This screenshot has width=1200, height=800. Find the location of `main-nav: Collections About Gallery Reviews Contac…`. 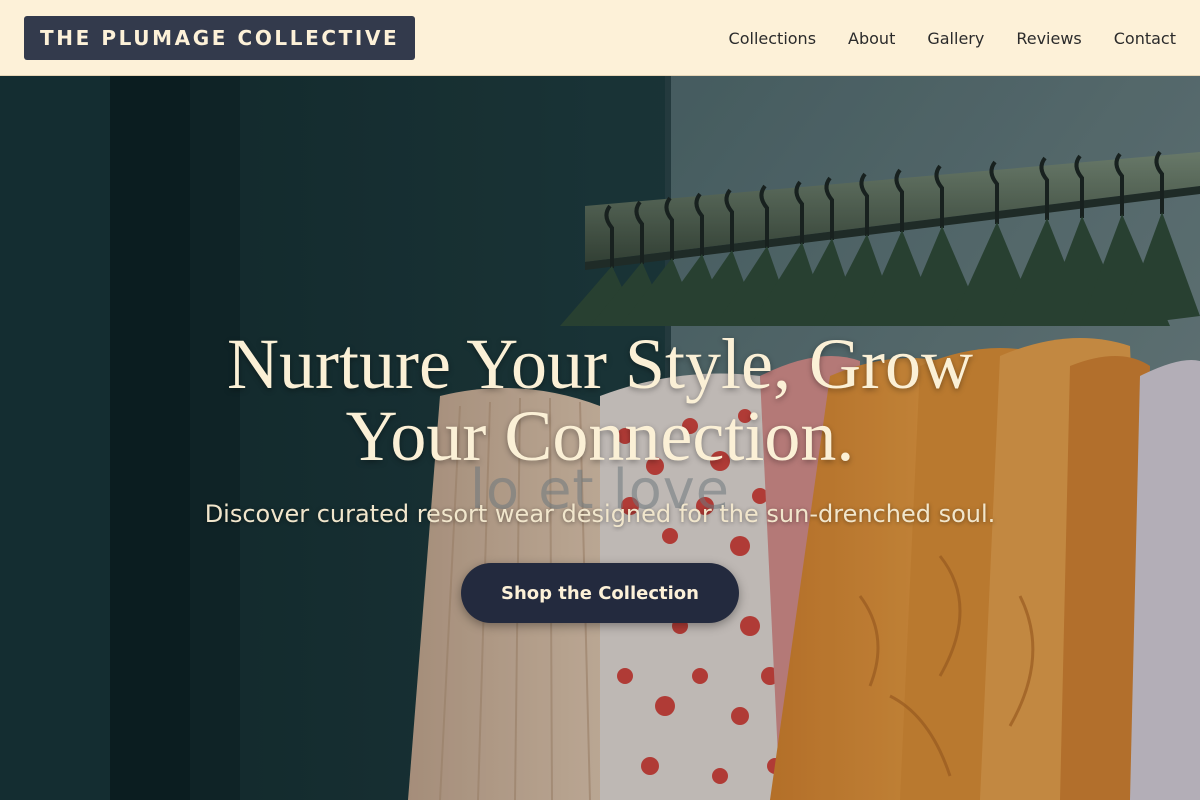

main-nav: Collections About Gallery Reviews Contac… is located at coordinates (952, 38).